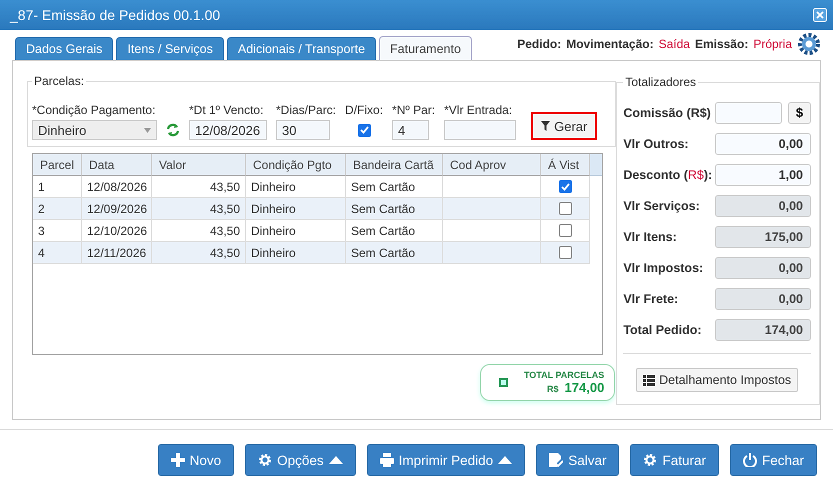 The height and width of the screenshot is (491, 833). Describe the element at coordinates (717, 380) in the screenshot. I see `tax-details-button: Detalhamento Impostos` at that location.